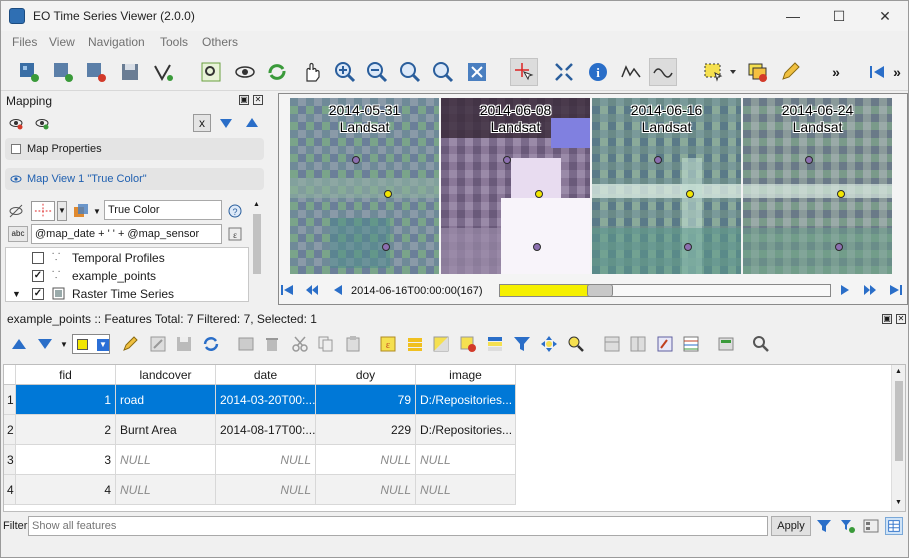 This screenshot has height=558, width=909. What do you see at coordinates (10, 375) in the screenshot?
I see `corner-header` at bounding box center [10, 375].